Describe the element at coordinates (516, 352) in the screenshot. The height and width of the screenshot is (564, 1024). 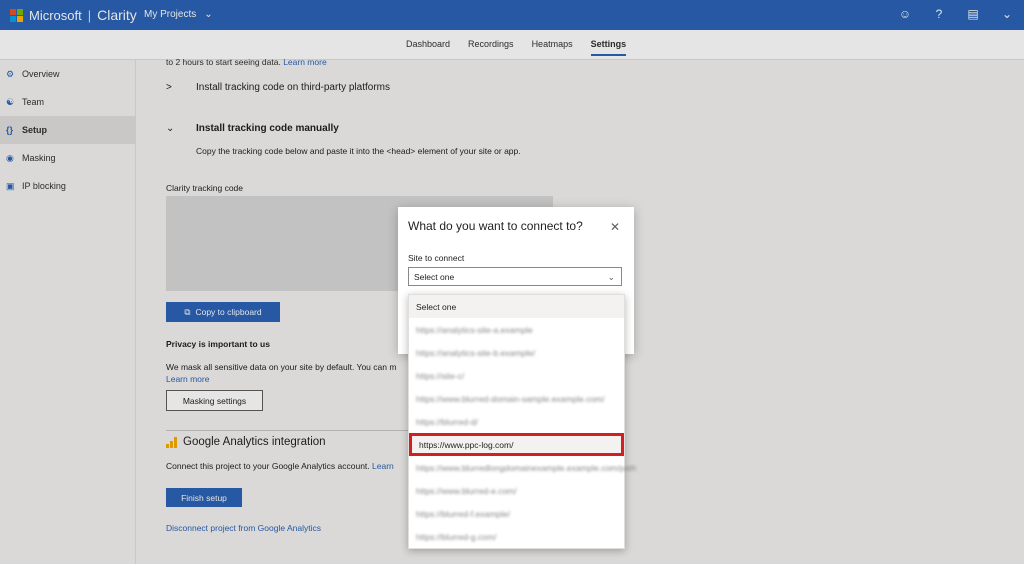
I see `dropdown-option: https://analytics-site-b.example/` at that location.